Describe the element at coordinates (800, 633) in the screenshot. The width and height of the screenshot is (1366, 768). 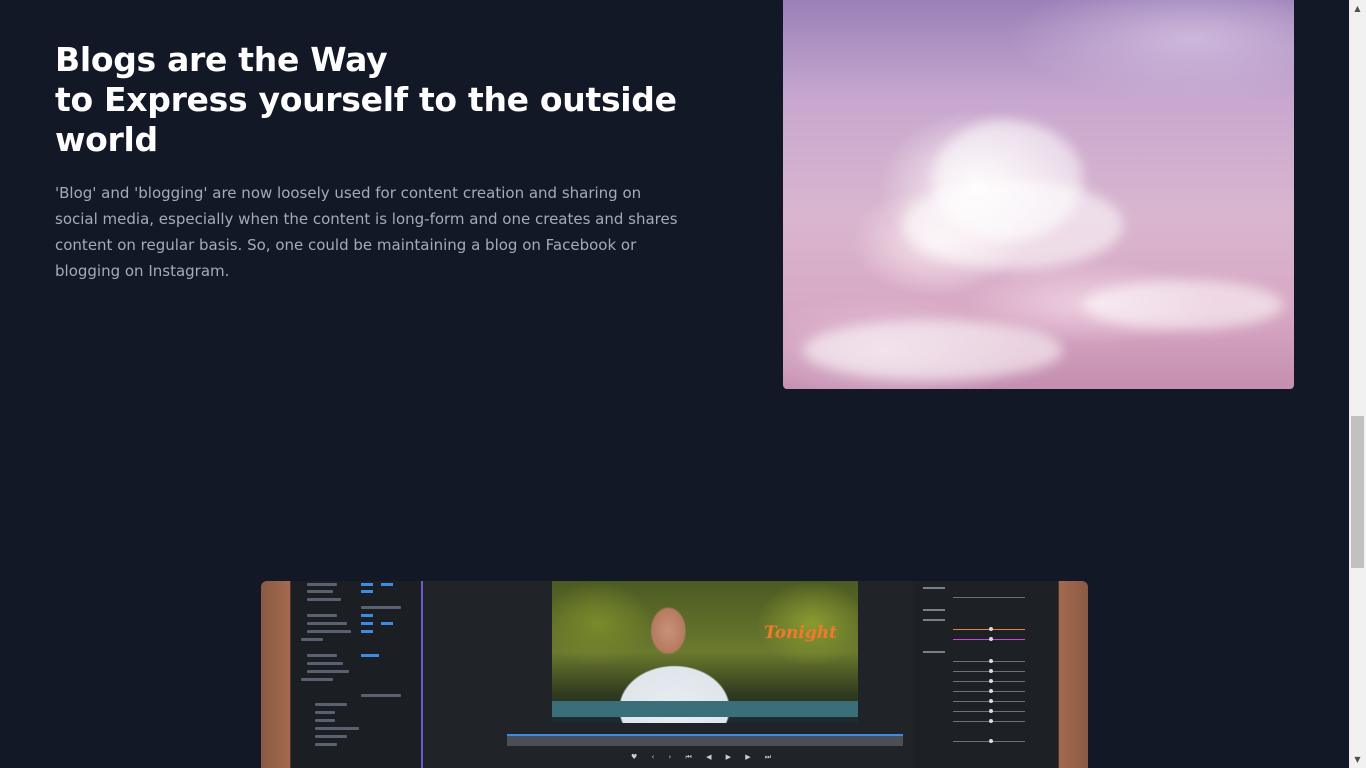
I see `video-caption: Tonight` at that location.